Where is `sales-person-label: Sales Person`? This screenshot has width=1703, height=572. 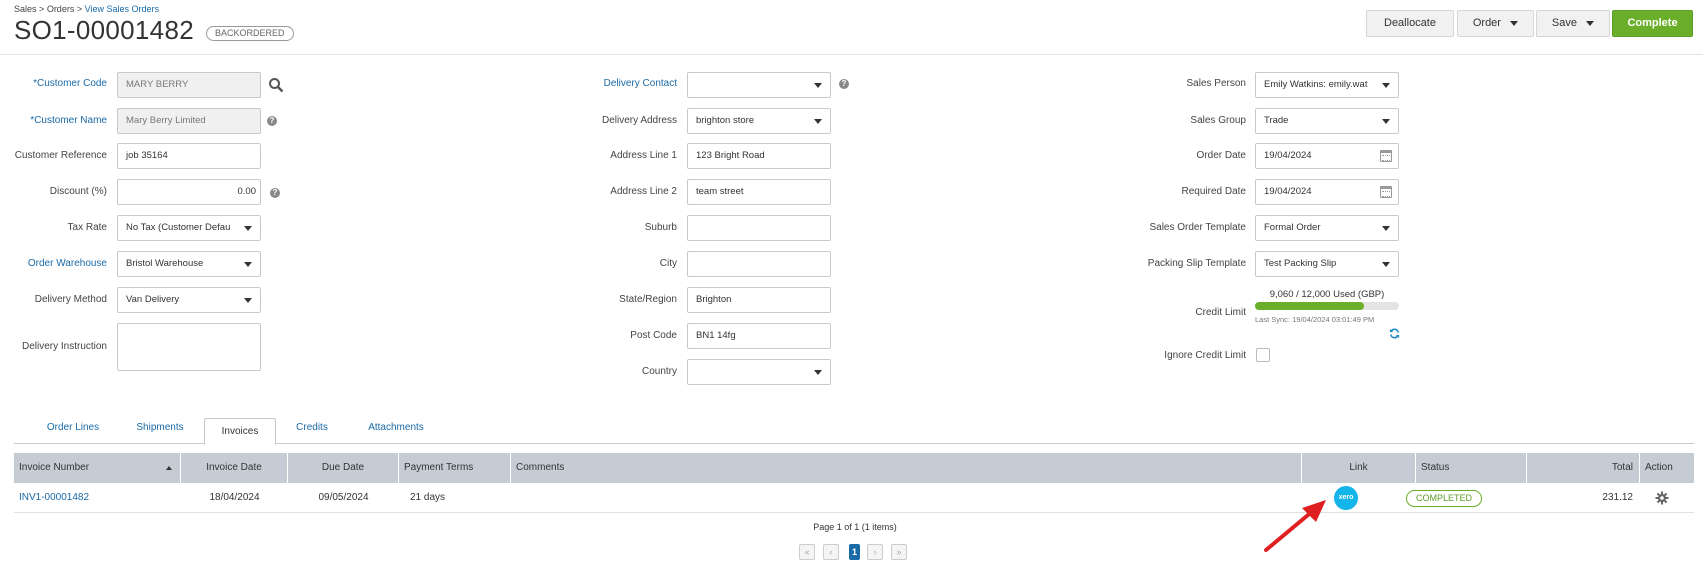
sales-person-label: Sales Person is located at coordinates (1216, 83).